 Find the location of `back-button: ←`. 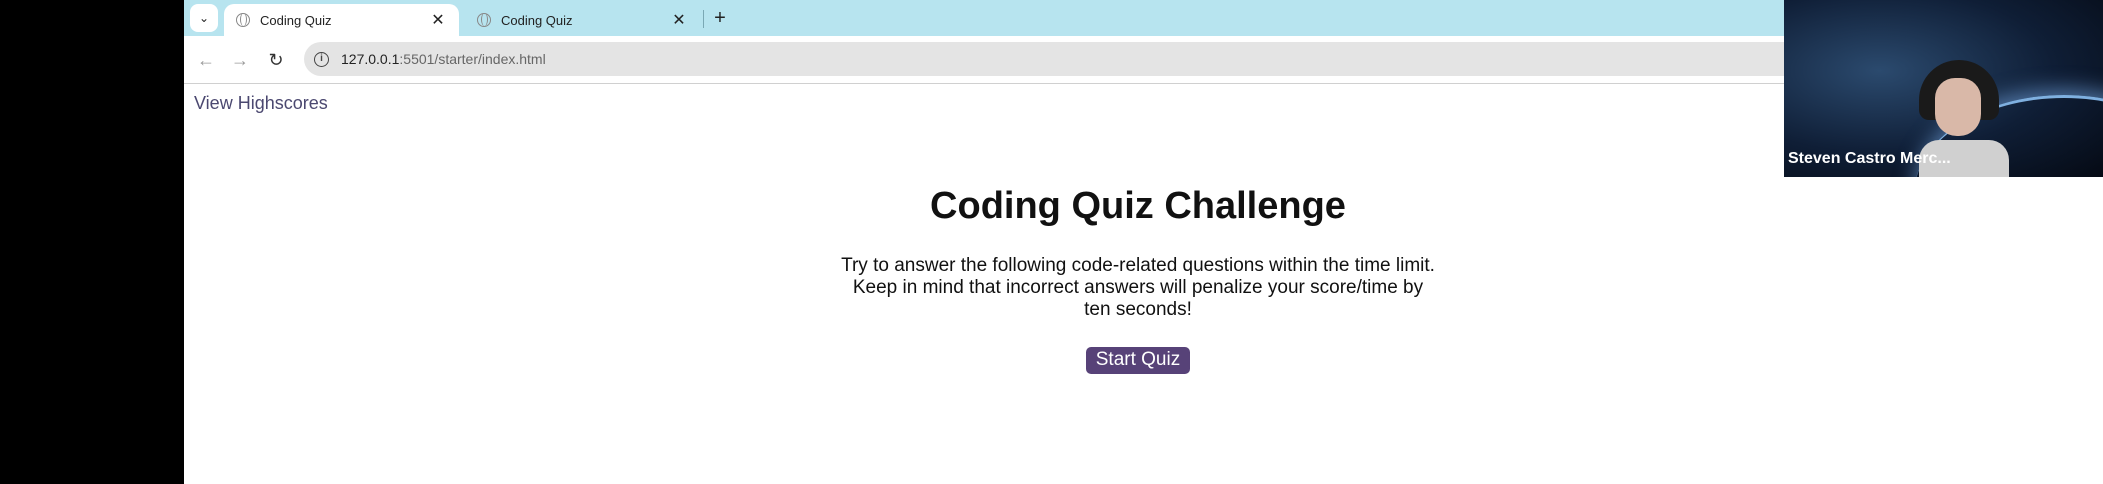

back-button: ← is located at coordinates (206, 60).